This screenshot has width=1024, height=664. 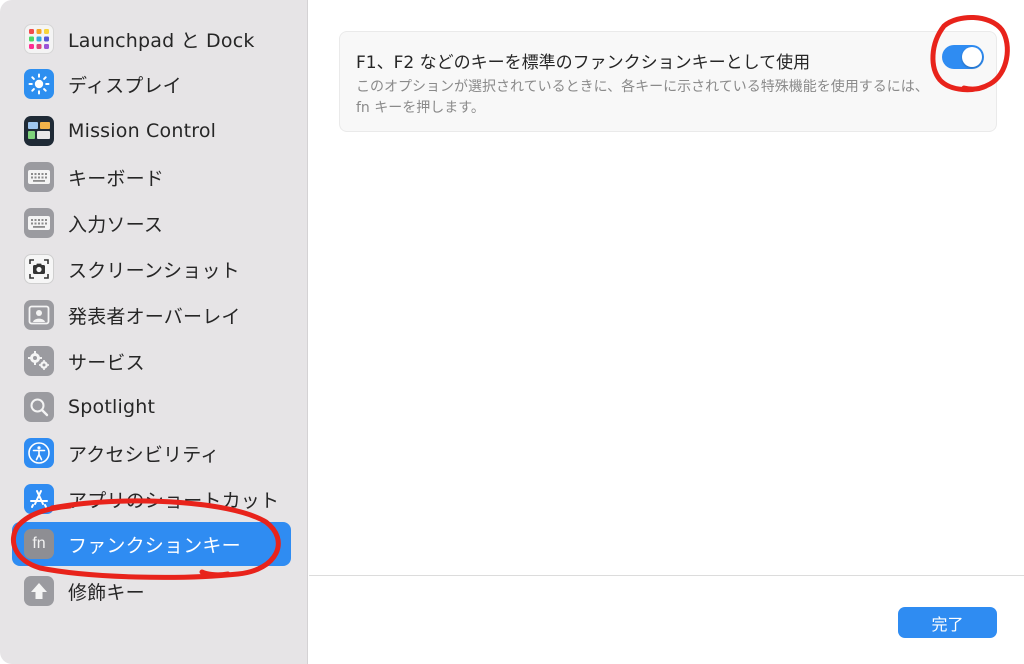 What do you see at coordinates (106, 362) in the screenshot?
I see `sidebar-item-label: サービス` at bounding box center [106, 362].